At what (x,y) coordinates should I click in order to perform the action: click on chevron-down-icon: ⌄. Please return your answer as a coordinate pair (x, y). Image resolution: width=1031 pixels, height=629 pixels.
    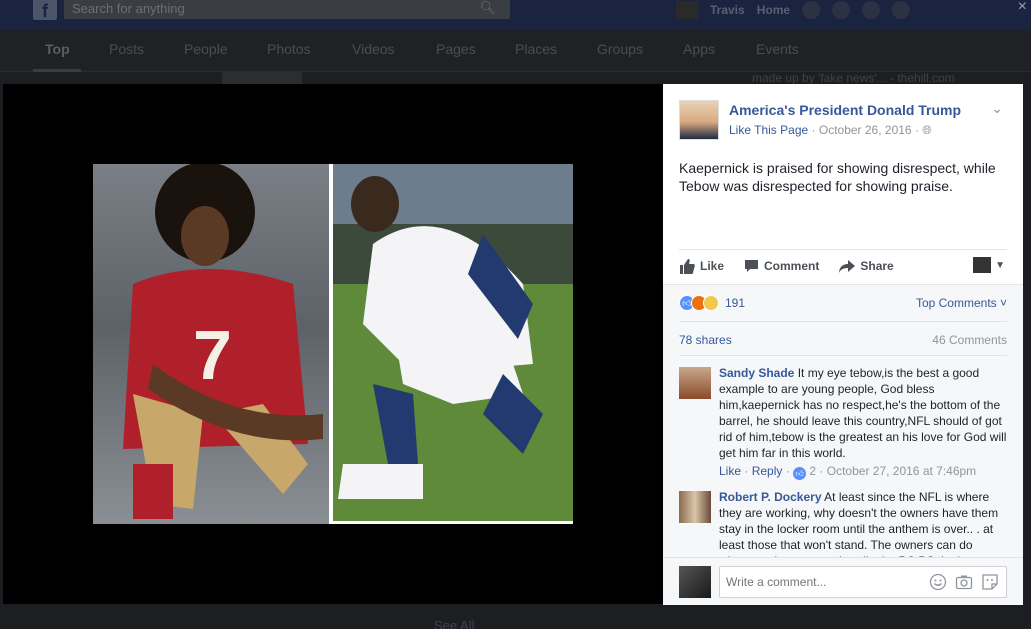
    Looking at the image, I should click on (997, 108).